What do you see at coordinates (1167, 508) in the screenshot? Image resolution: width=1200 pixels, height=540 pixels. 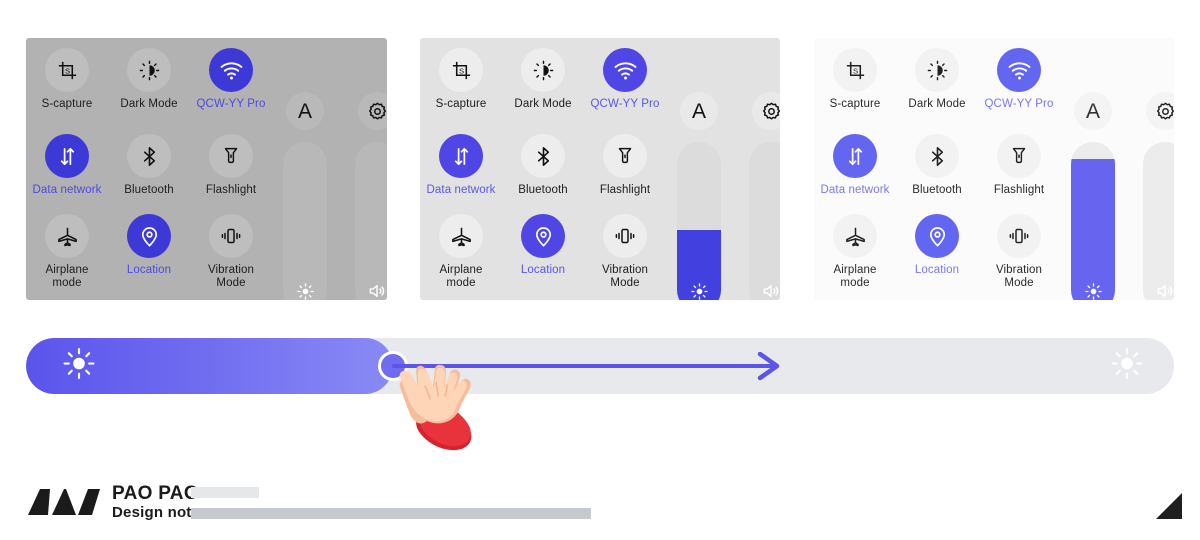 I see `corner-triangle-icon` at bounding box center [1167, 508].